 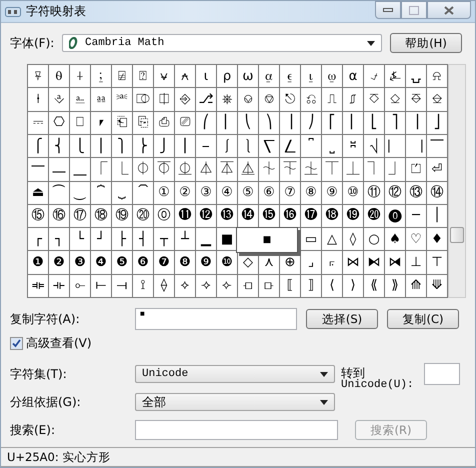 I want to click on character-cell: ⎙, so click(x=164, y=123).